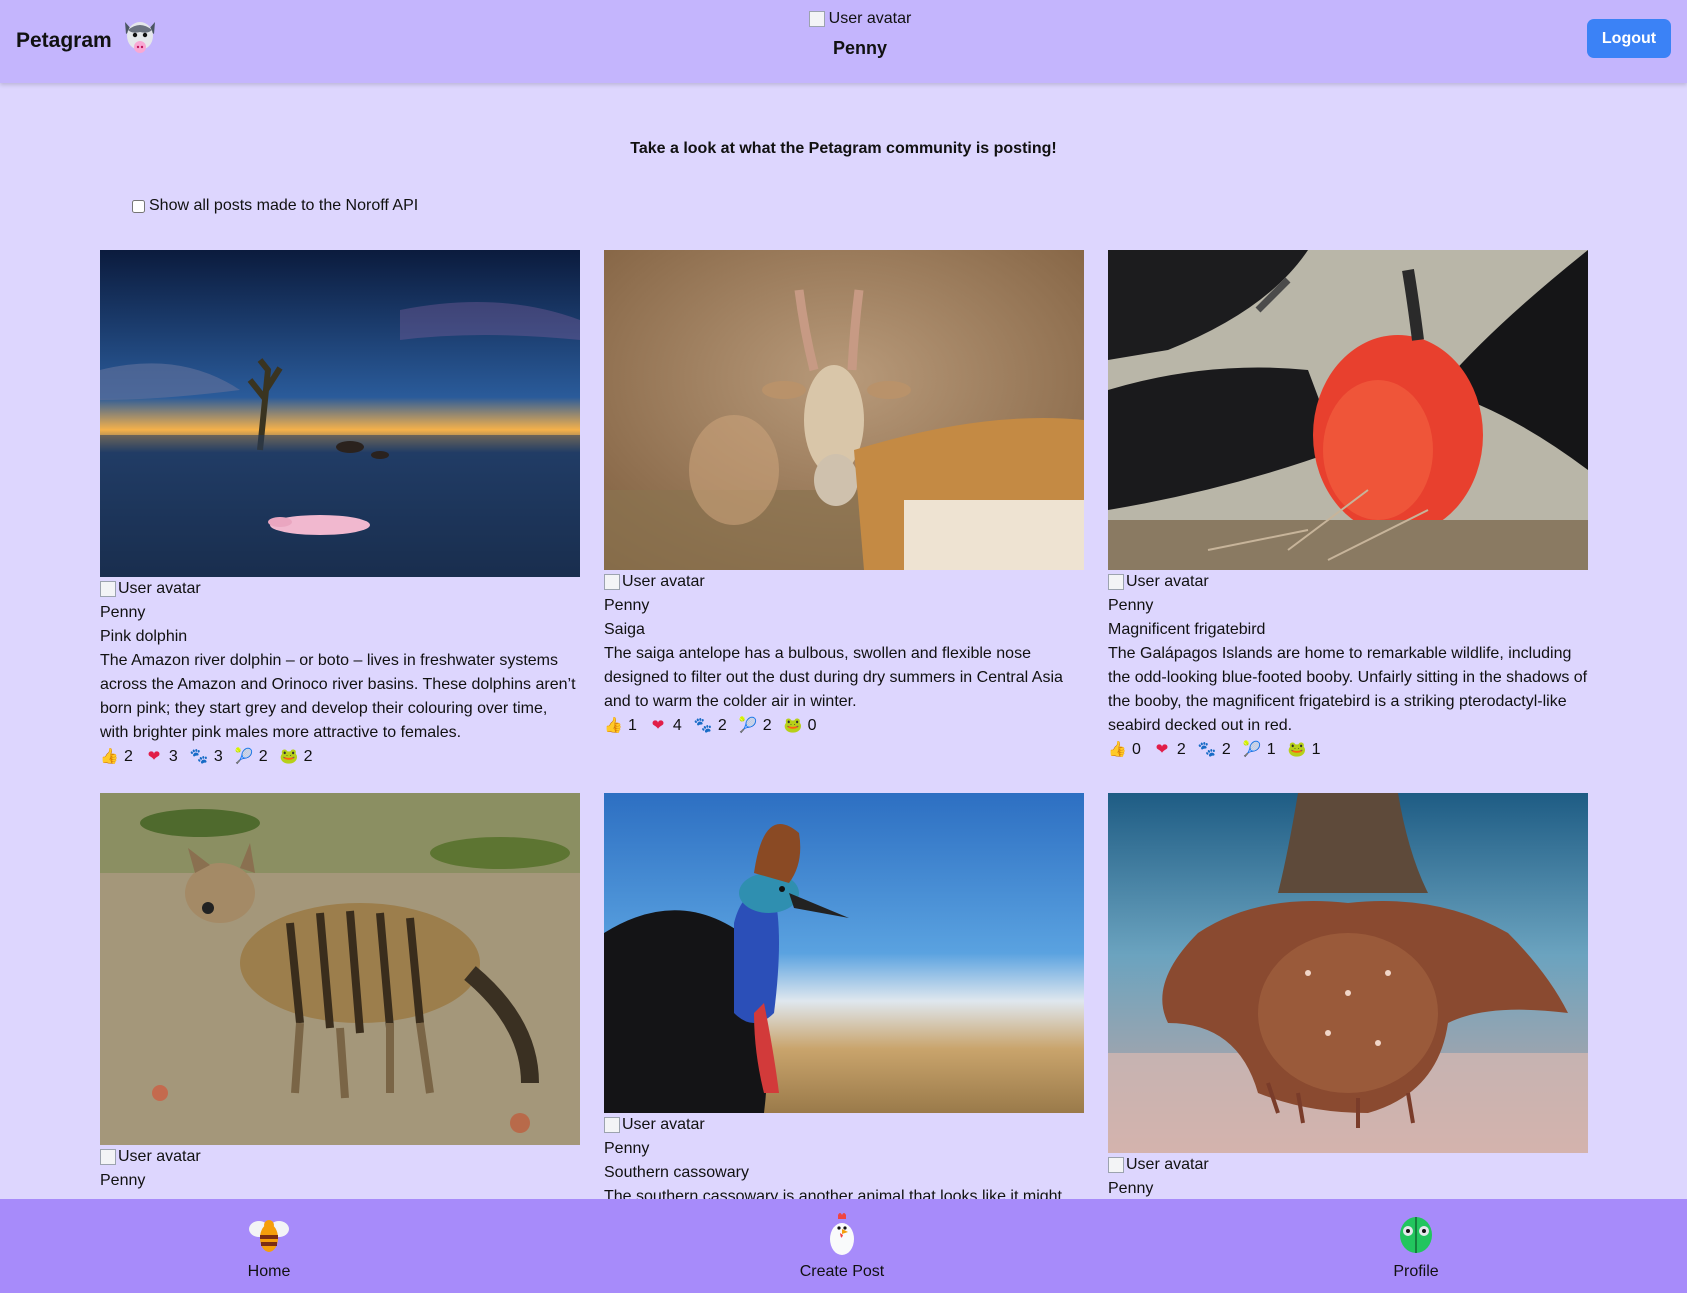  Describe the element at coordinates (269, 1236) in the screenshot. I see `bee-icon` at that location.